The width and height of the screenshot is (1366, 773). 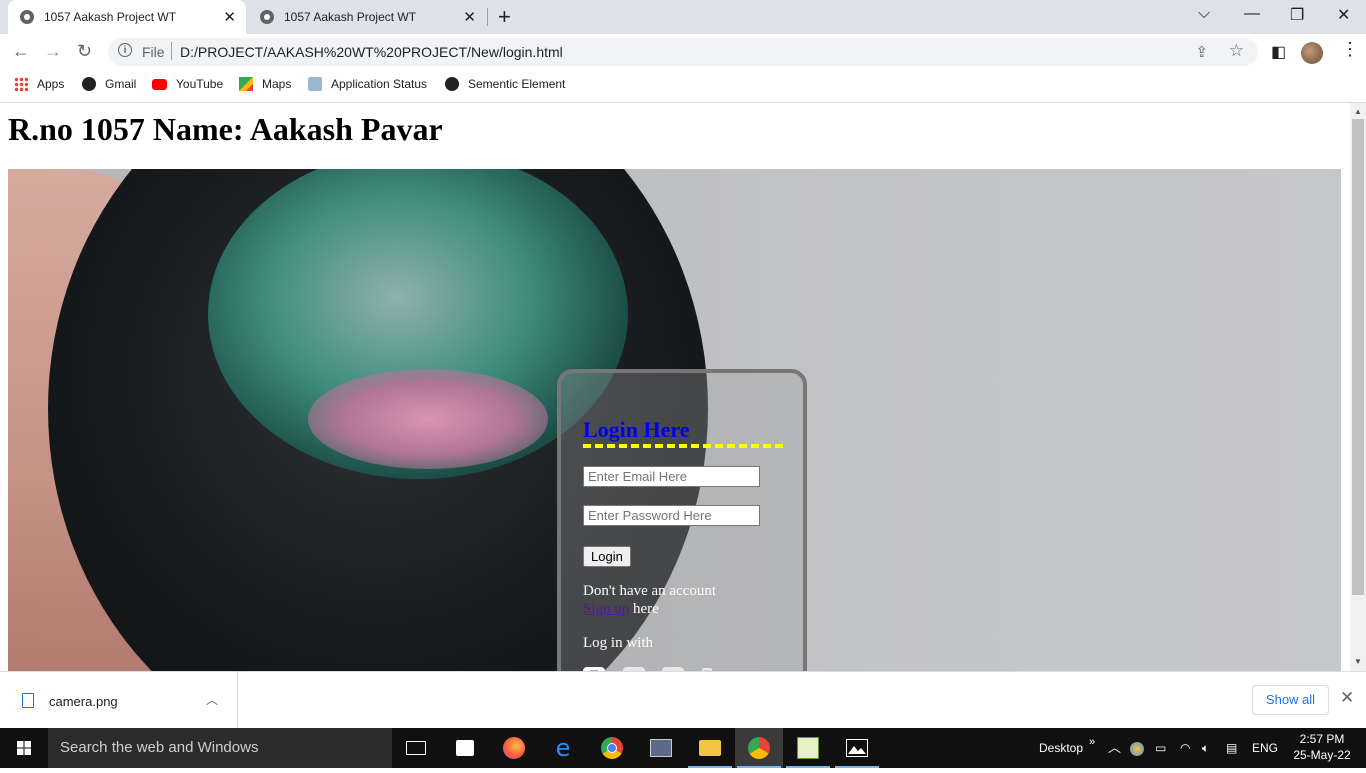 I want to click on divider, so click(x=171, y=51).